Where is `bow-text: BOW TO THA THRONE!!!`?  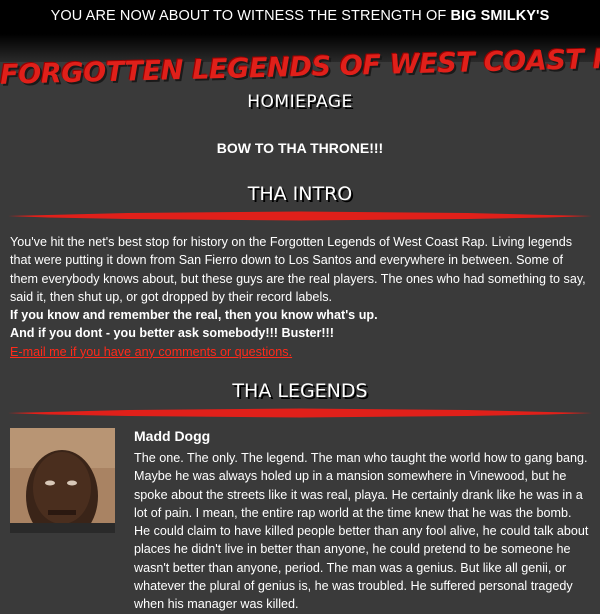
bow-text: BOW TO THA THRONE!!! is located at coordinates (300, 148).